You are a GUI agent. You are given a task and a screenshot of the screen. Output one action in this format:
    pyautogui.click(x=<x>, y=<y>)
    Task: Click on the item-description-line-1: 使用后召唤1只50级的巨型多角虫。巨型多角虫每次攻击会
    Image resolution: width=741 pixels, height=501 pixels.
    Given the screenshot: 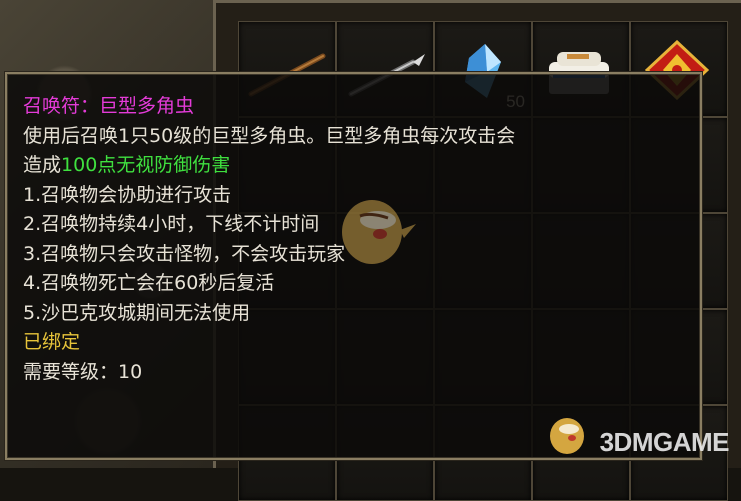 What is the action you would take?
    pyautogui.click(x=269, y=135)
    